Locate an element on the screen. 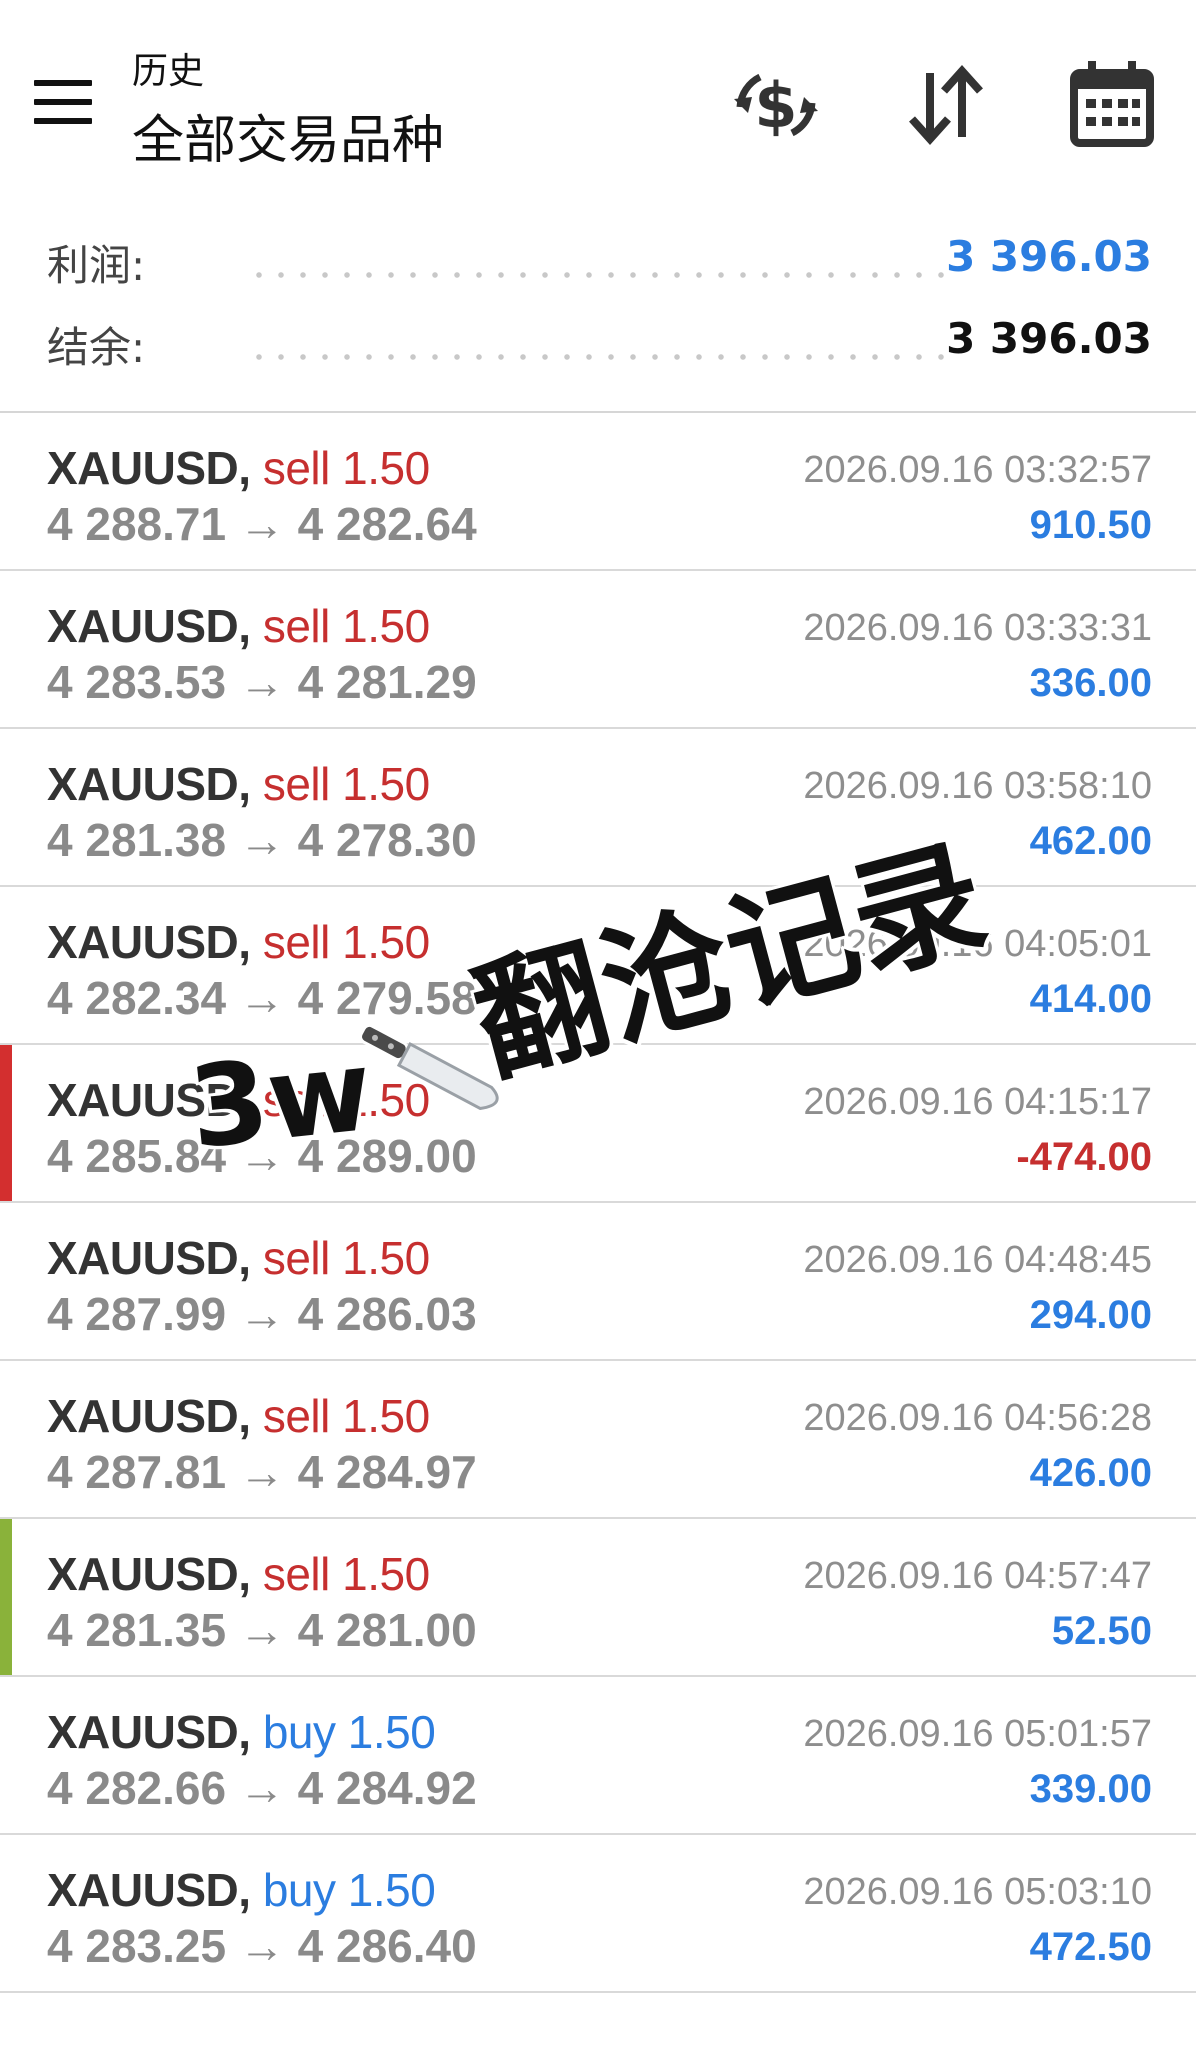 This screenshot has height=2064, width=1196. trade-prices: 4 288.71 → 4 282.64 is located at coordinates (262, 524).